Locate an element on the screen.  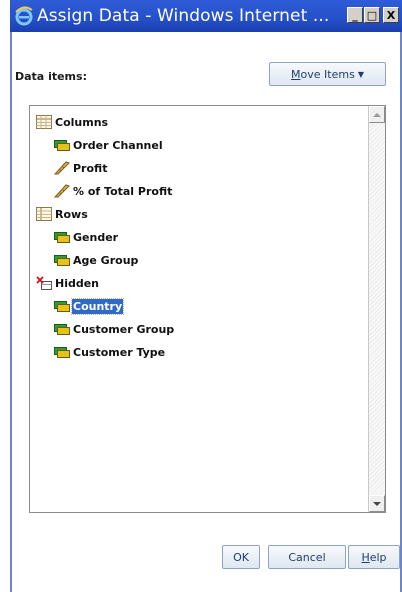
tree-item-label: Age Group is located at coordinates (106, 260).